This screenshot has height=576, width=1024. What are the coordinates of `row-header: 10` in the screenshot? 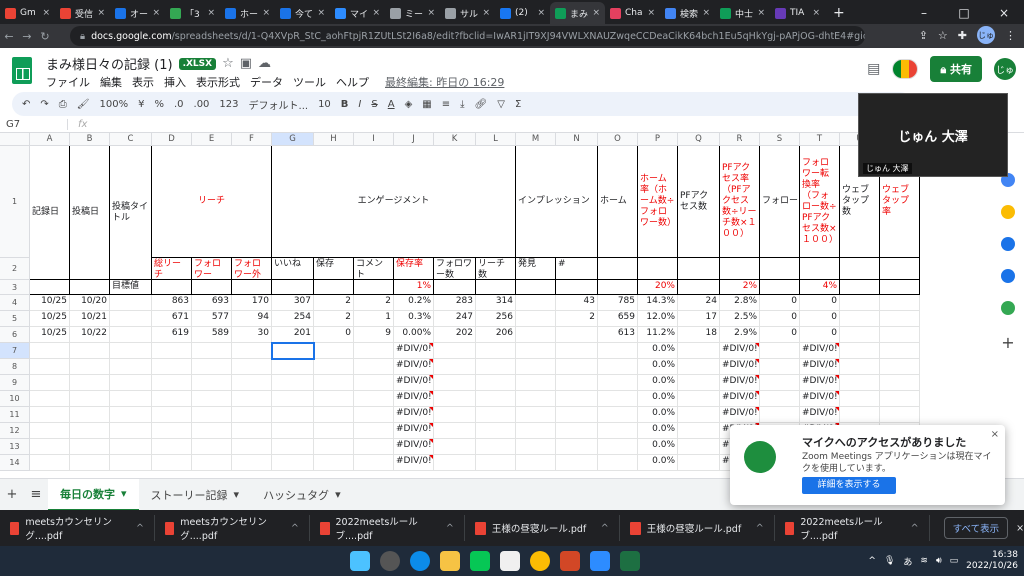 It's located at (15, 399).